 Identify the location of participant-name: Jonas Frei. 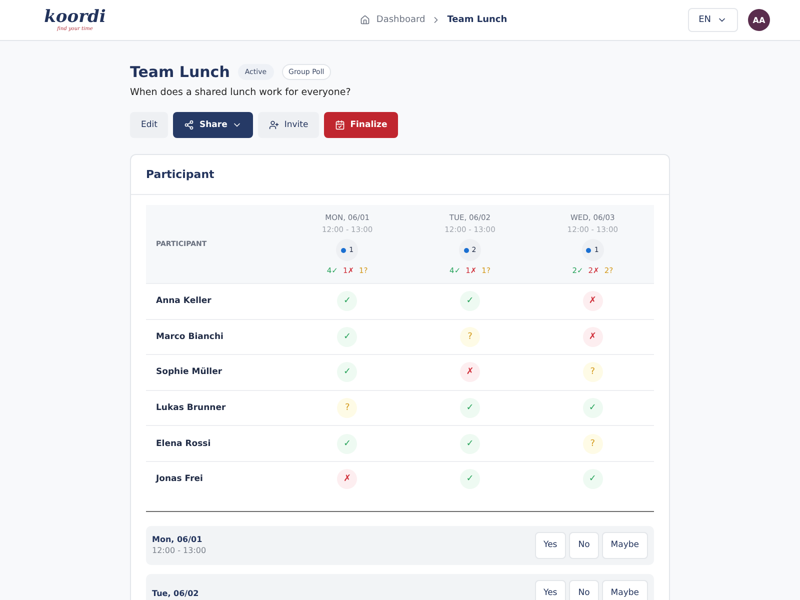
(216, 478).